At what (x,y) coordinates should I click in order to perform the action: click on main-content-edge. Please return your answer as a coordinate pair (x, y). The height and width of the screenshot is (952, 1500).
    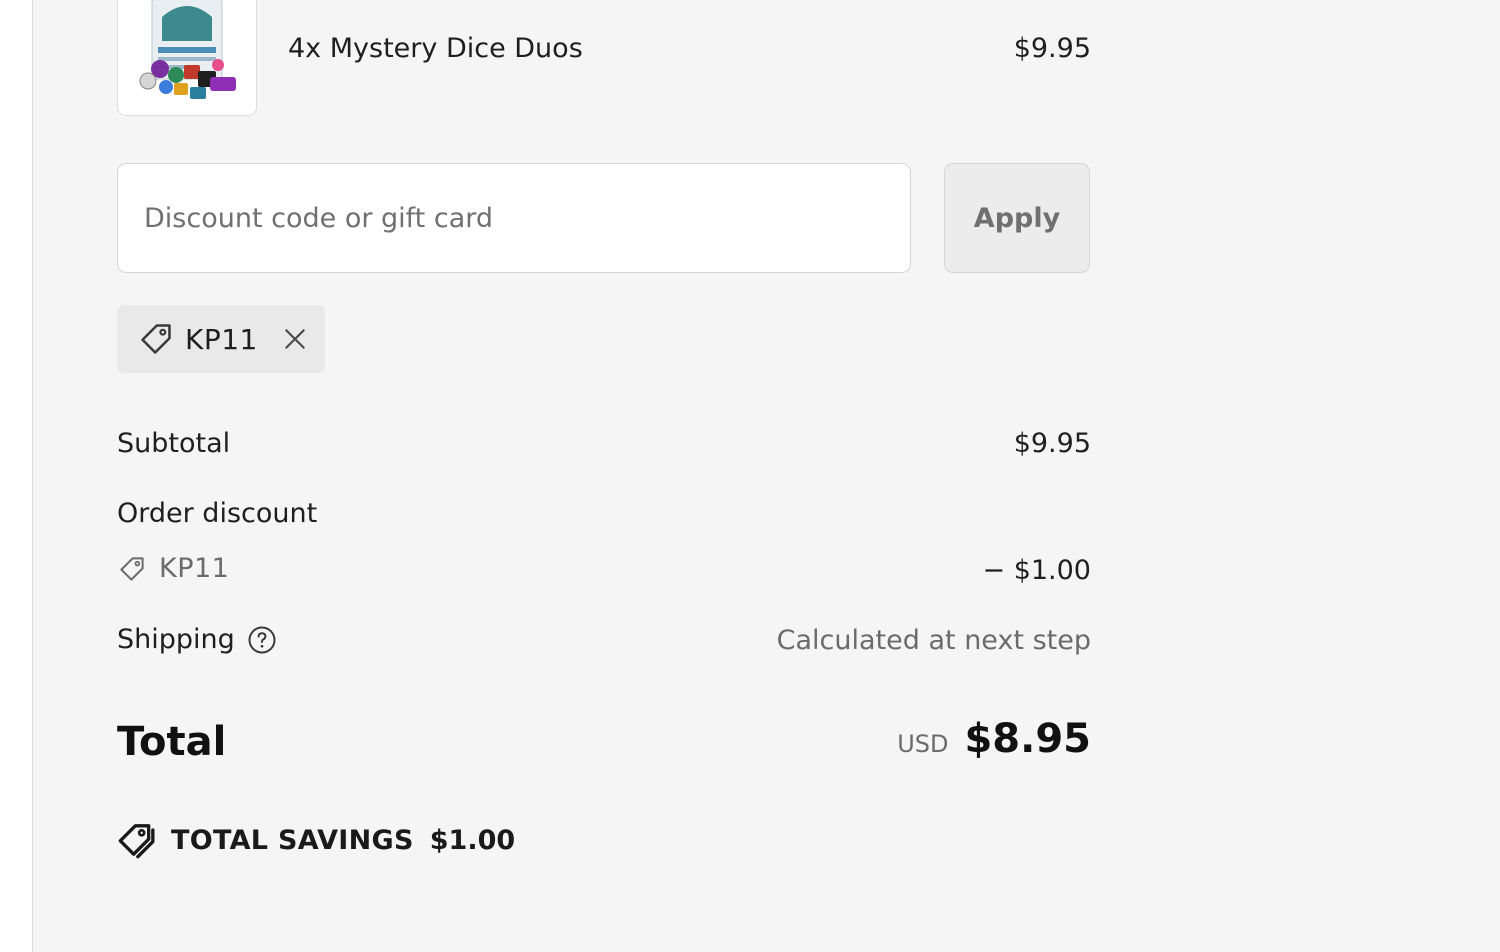
    Looking at the image, I should click on (16, 476).